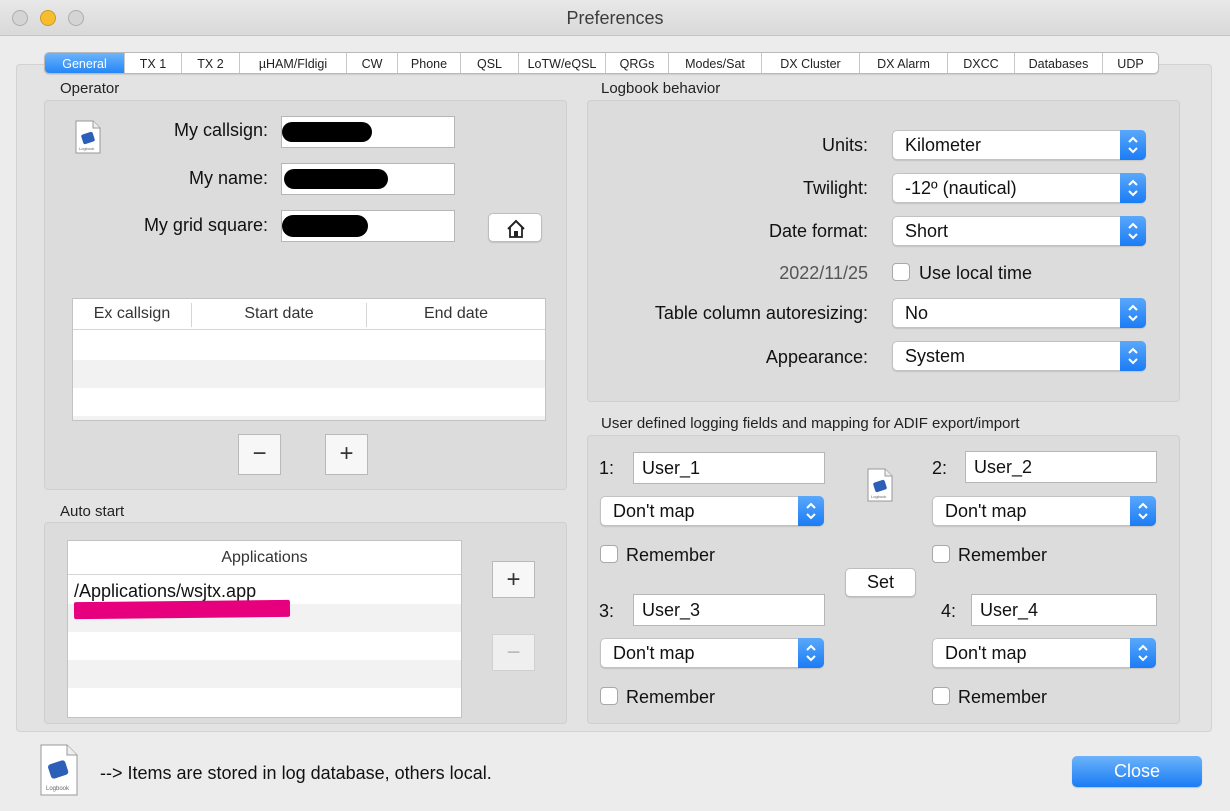 Image resolution: width=1230 pixels, height=811 pixels. I want to click on remove-application-button: −, so click(513, 652).